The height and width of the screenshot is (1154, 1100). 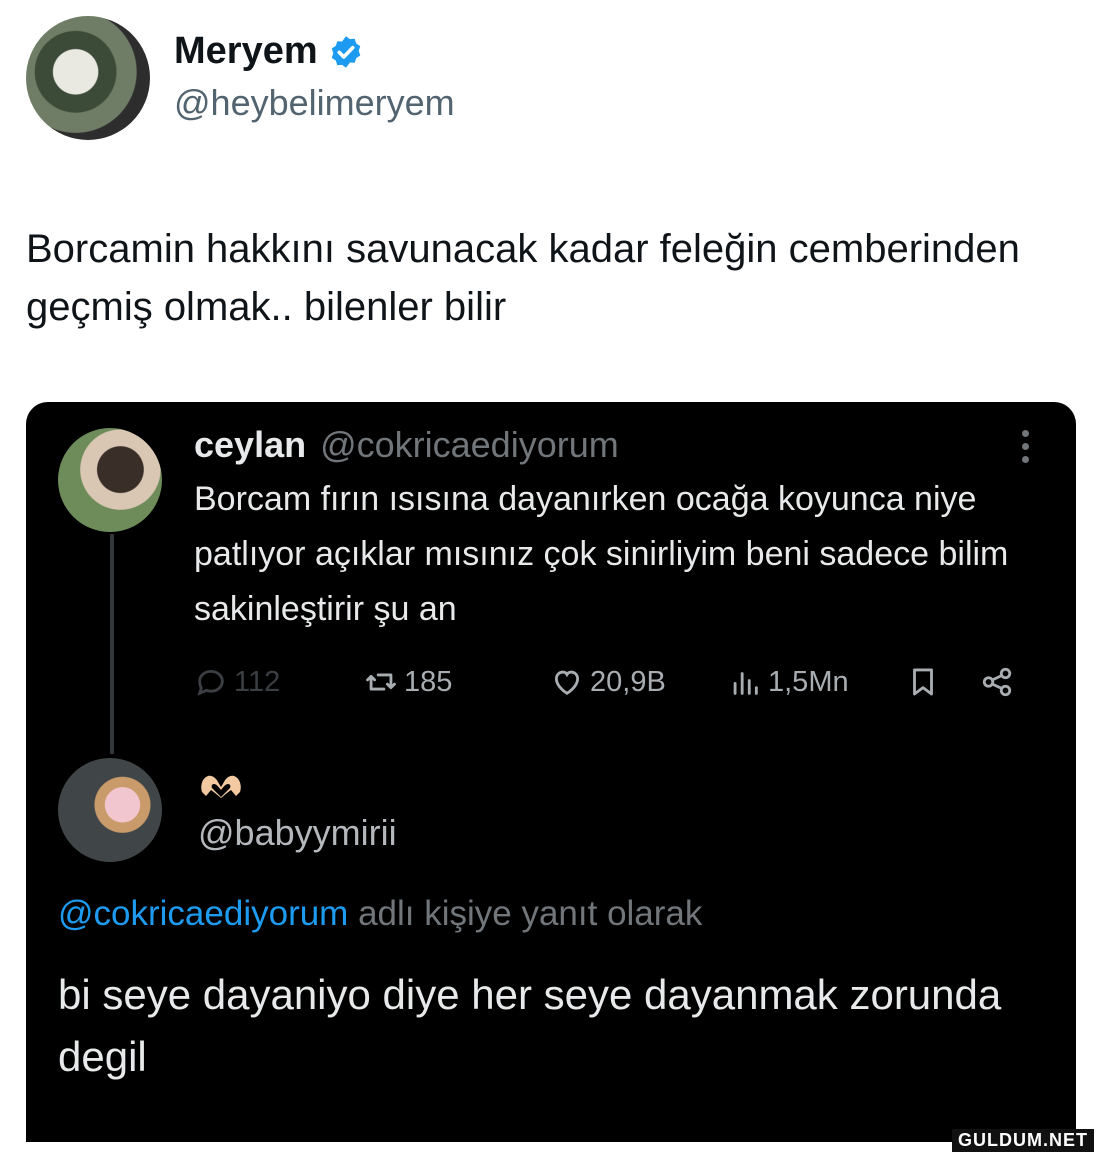 I want to click on quoted-author-avatar, so click(x=110, y=480).